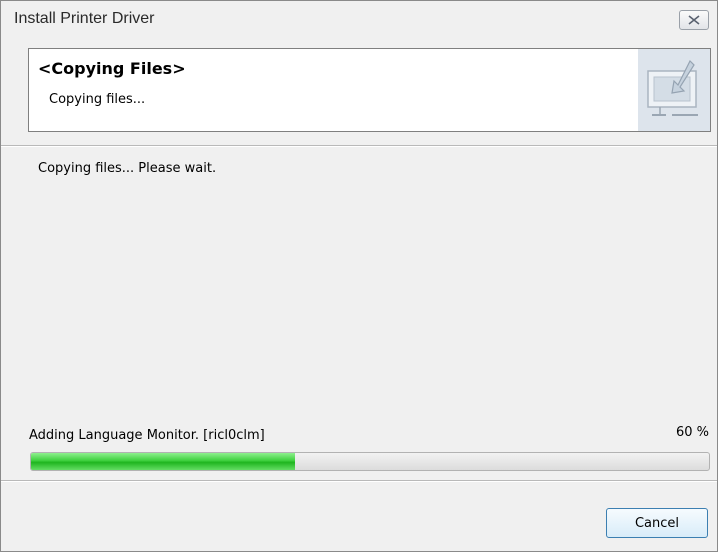 This screenshot has height=552, width=718. What do you see at coordinates (112, 68) in the screenshot?
I see `header-title: <Copying Files>` at bounding box center [112, 68].